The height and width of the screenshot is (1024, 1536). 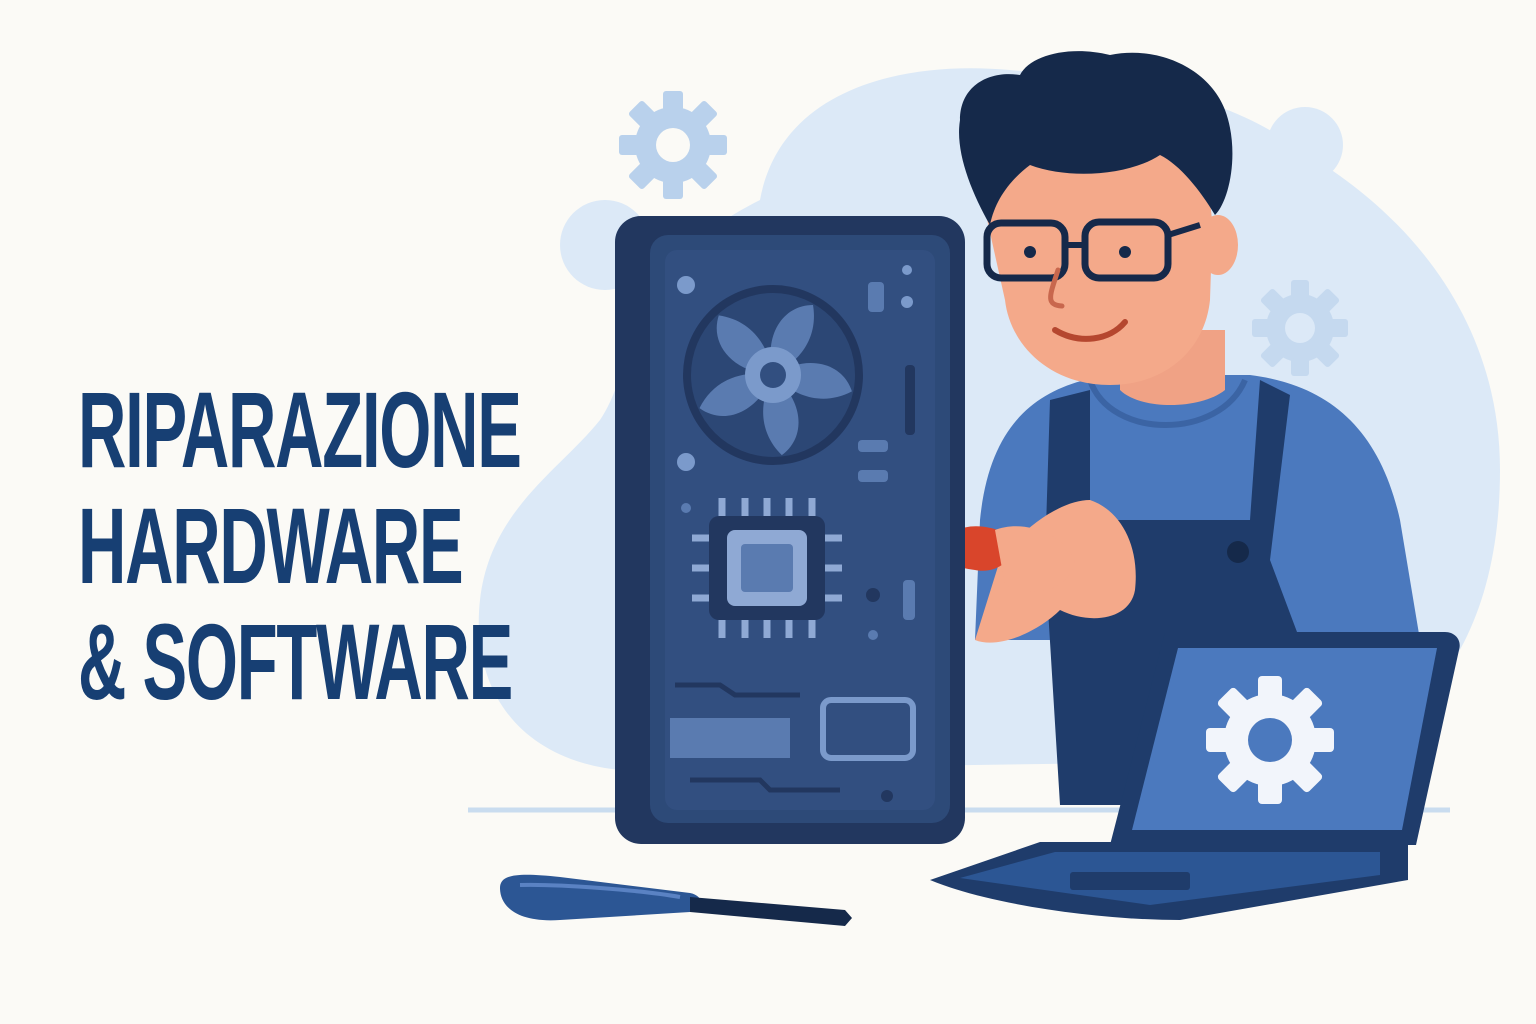 What do you see at coordinates (271, 545) in the screenshot?
I see `headline-line-2: HARDWARE` at bounding box center [271, 545].